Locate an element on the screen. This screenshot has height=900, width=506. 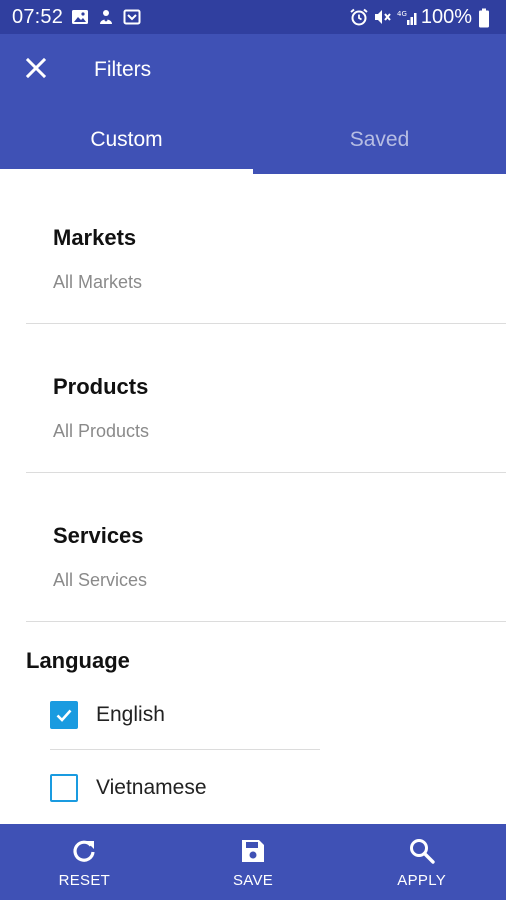
signal-icon: 4G is located at coordinates (407, 17).